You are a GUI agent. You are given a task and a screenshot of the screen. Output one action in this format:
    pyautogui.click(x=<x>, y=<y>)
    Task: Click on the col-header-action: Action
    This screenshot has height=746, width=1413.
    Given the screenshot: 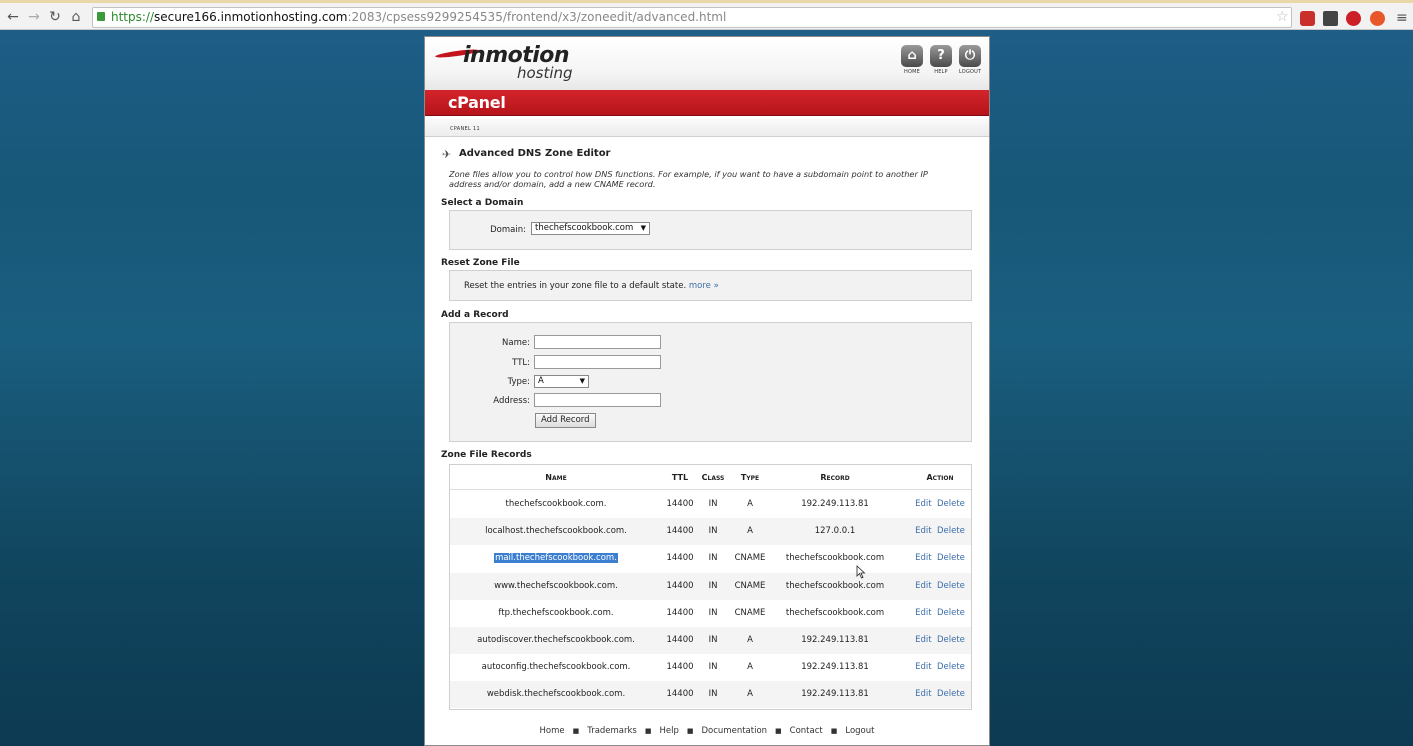 What is the action you would take?
    pyautogui.click(x=940, y=477)
    